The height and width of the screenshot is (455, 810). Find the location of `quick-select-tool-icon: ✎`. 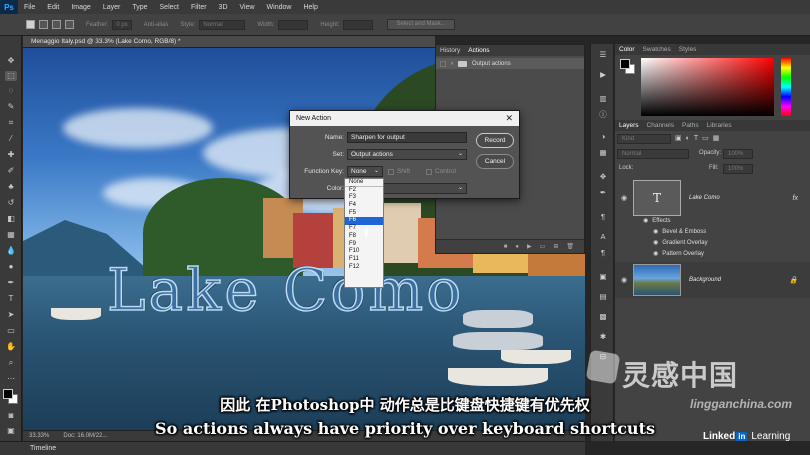

quick-select-tool-icon: ✎ is located at coordinates (11, 107).